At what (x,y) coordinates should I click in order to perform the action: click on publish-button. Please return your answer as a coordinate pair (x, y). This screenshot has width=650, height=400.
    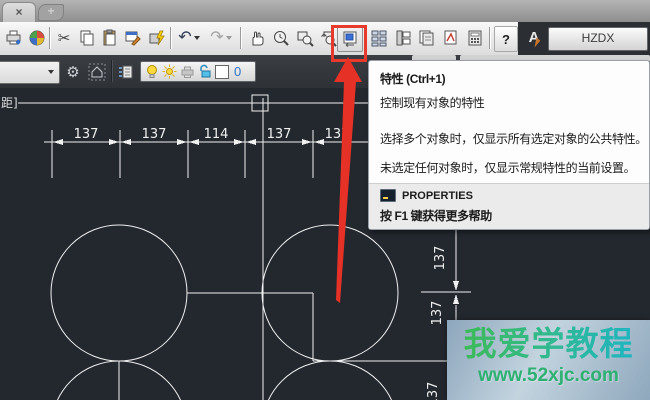
    Looking at the image, I should click on (37, 38).